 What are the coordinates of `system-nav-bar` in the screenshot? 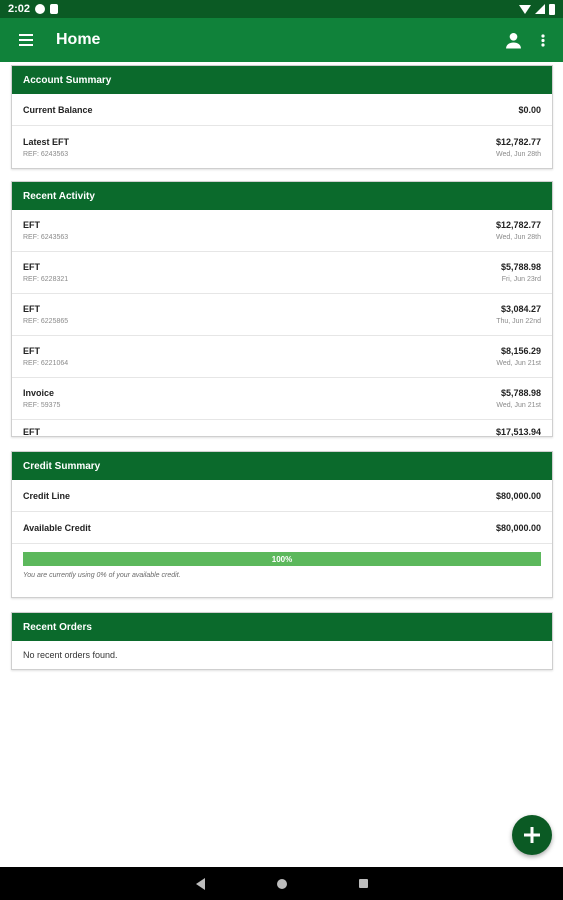 It's located at (281, 883).